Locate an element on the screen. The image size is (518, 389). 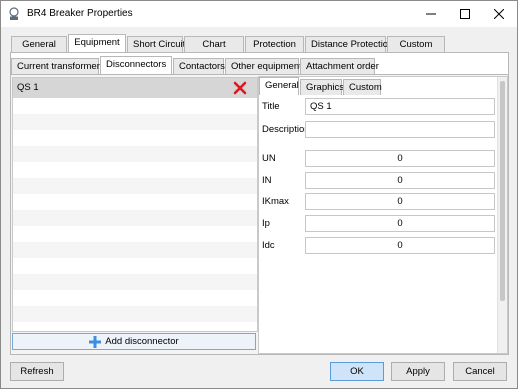
add-disconnector-button: Add disconnector is located at coordinates (134, 341).